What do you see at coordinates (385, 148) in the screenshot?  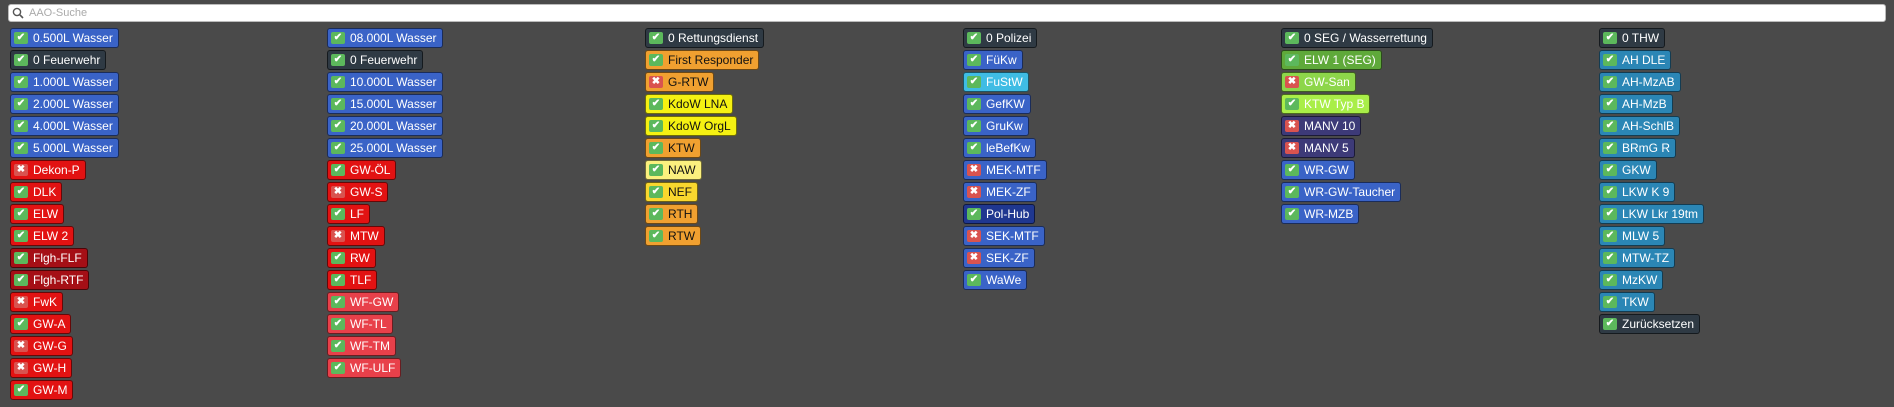 I see `aao-button-25-000l-wasser: ✔ 25.000L Wasser` at bounding box center [385, 148].